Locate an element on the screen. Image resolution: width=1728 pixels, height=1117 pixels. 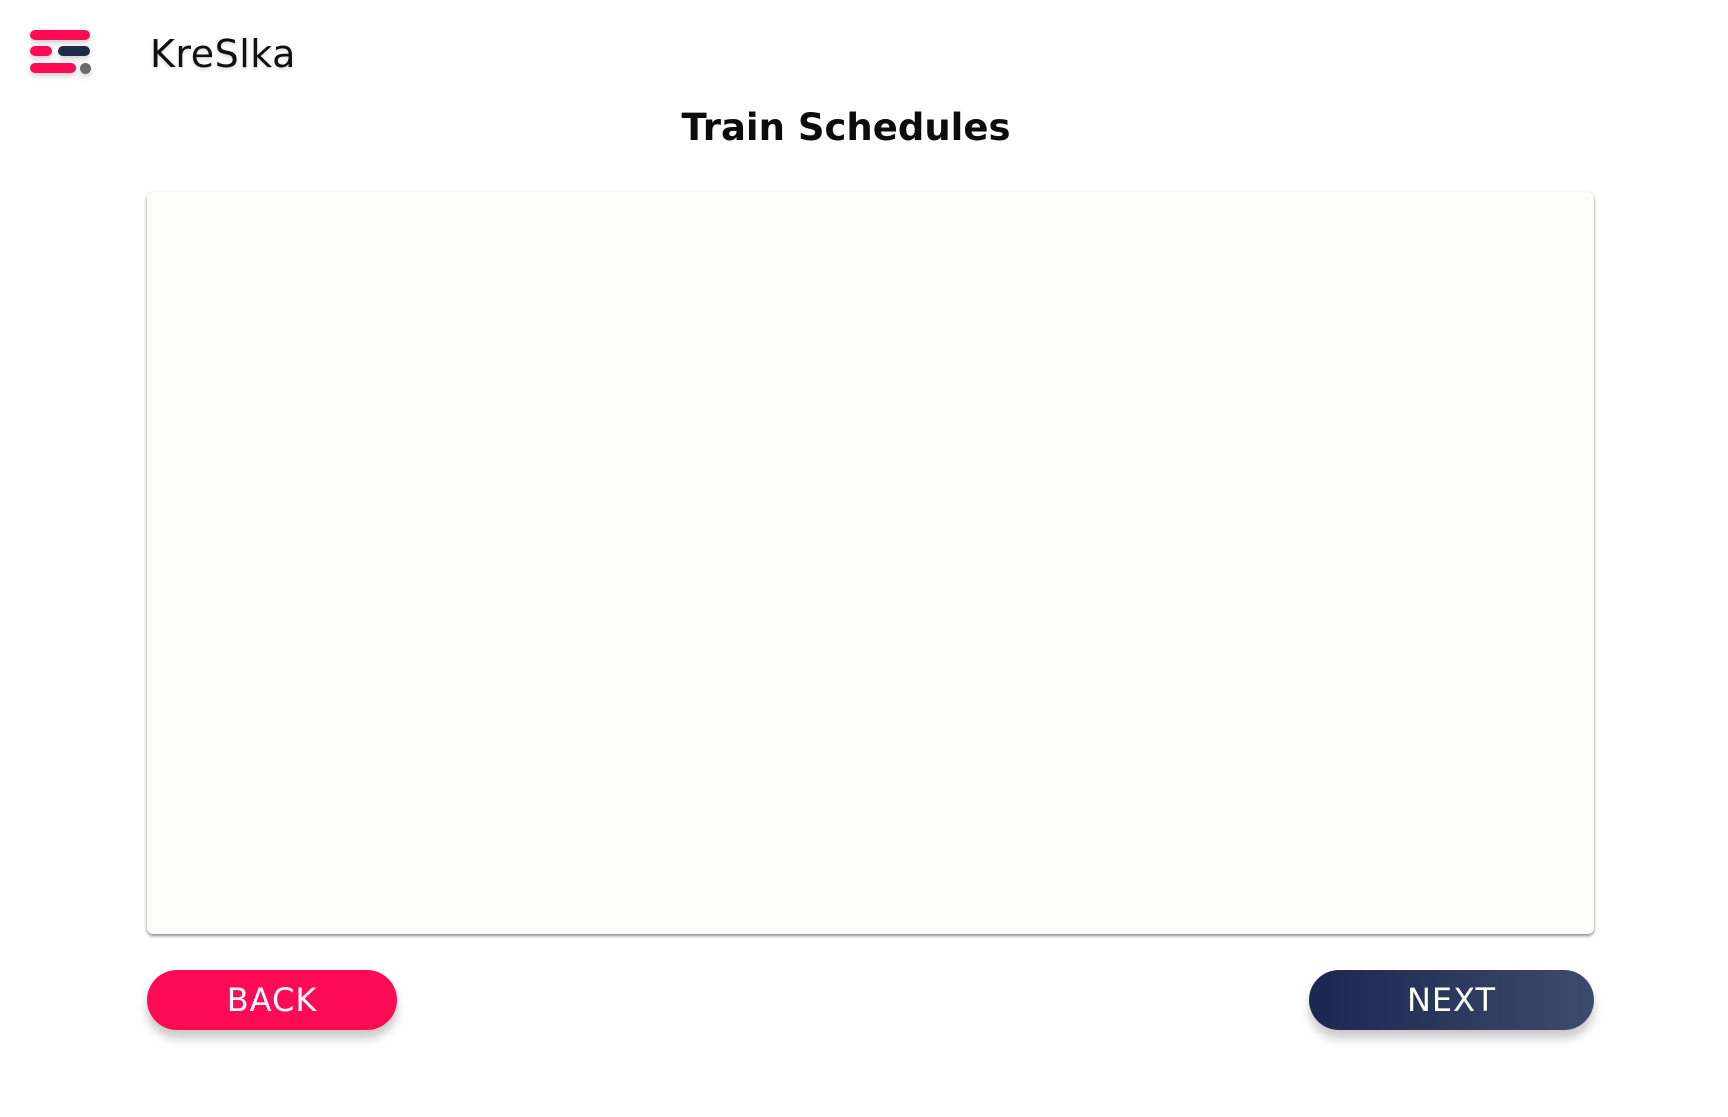
next-button: NEXT is located at coordinates (1451, 1000).